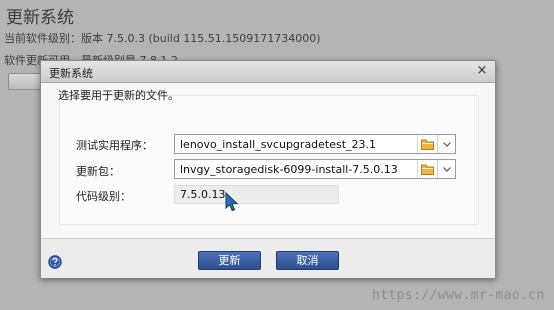 This screenshot has width=554, height=310. Describe the element at coordinates (229, 260) in the screenshot. I see `update-button: 更新` at that location.